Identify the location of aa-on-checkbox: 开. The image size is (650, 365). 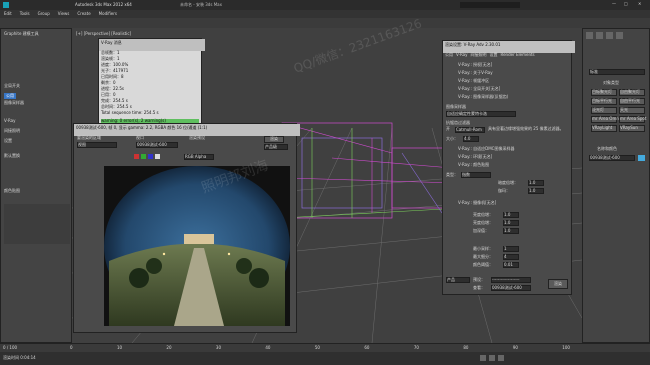
(448, 129).